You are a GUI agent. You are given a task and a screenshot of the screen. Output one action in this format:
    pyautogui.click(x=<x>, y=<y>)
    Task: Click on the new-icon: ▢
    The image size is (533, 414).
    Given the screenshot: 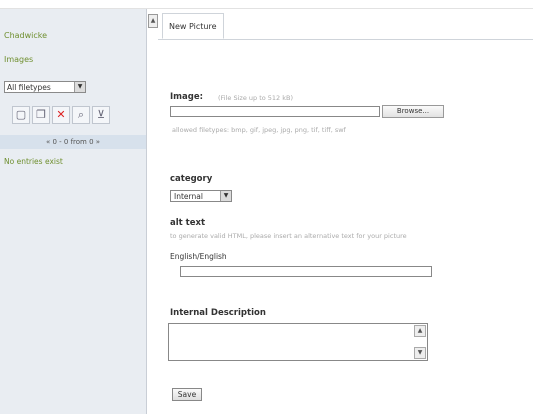 What is the action you would take?
    pyautogui.click(x=21, y=115)
    